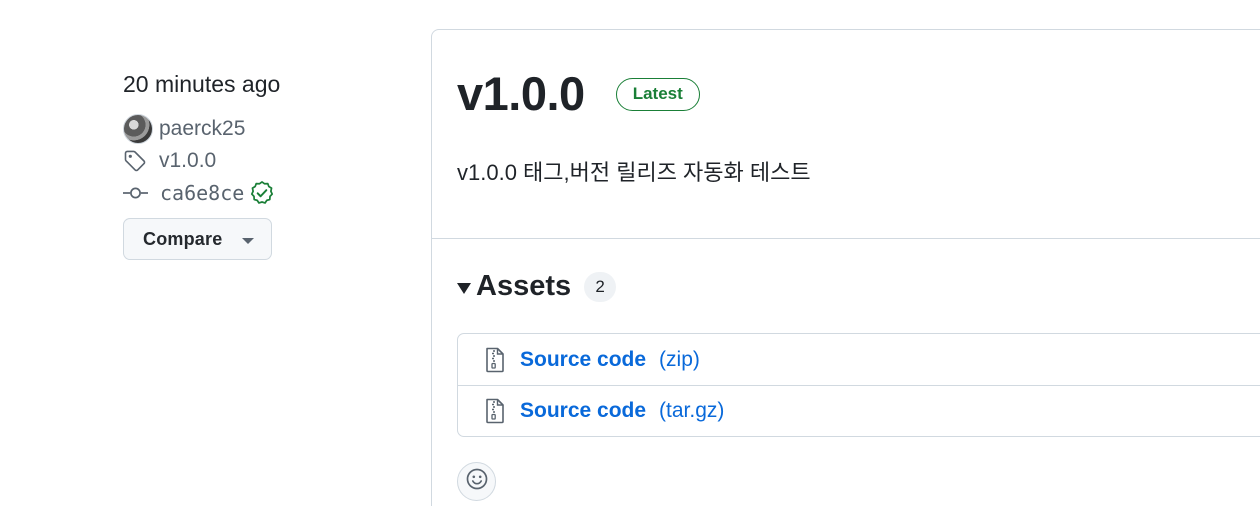 This screenshot has width=1260, height=506. What do you see at coordinates (521, 94) in the screenshot?
I see `release-title: v1.0.0` at bounding box center [521, 94].